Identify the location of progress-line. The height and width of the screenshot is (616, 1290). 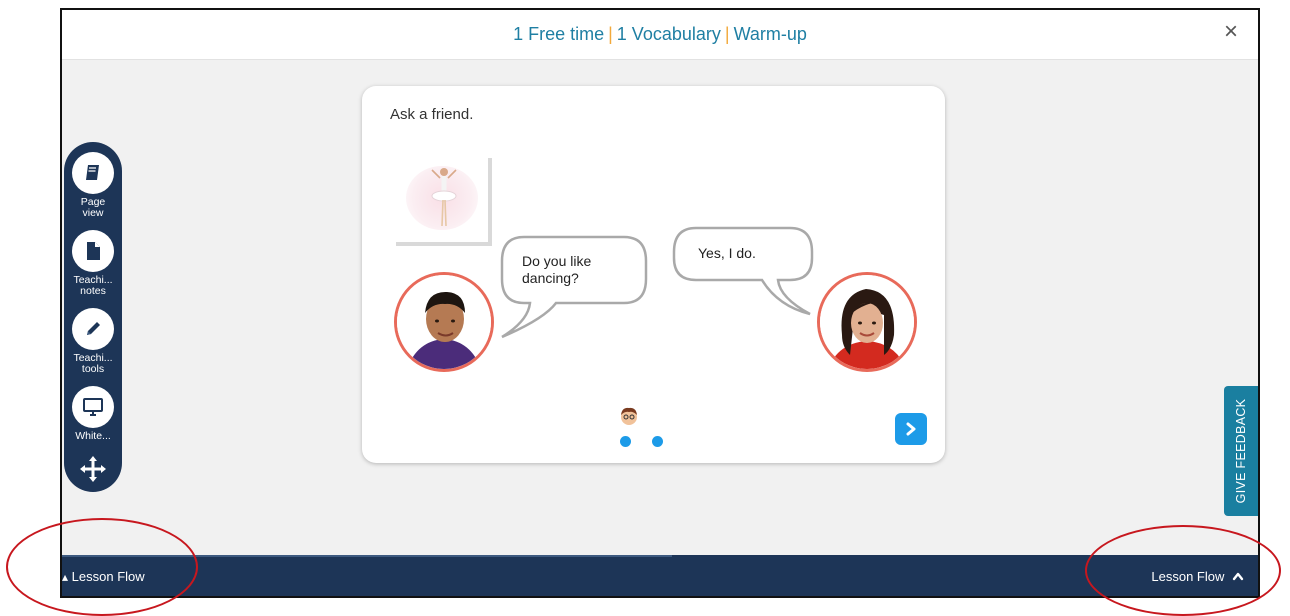
(367, 556).